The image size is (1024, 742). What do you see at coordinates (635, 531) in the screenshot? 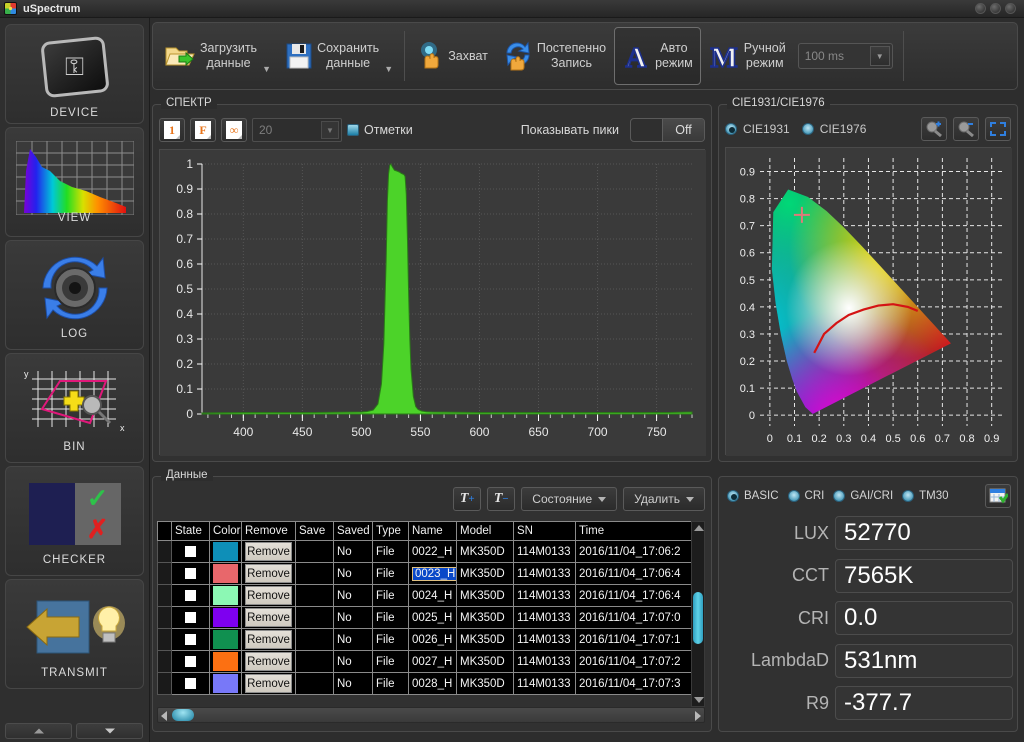
I see `column-header-time: Time` at bounding box center [635, 531].